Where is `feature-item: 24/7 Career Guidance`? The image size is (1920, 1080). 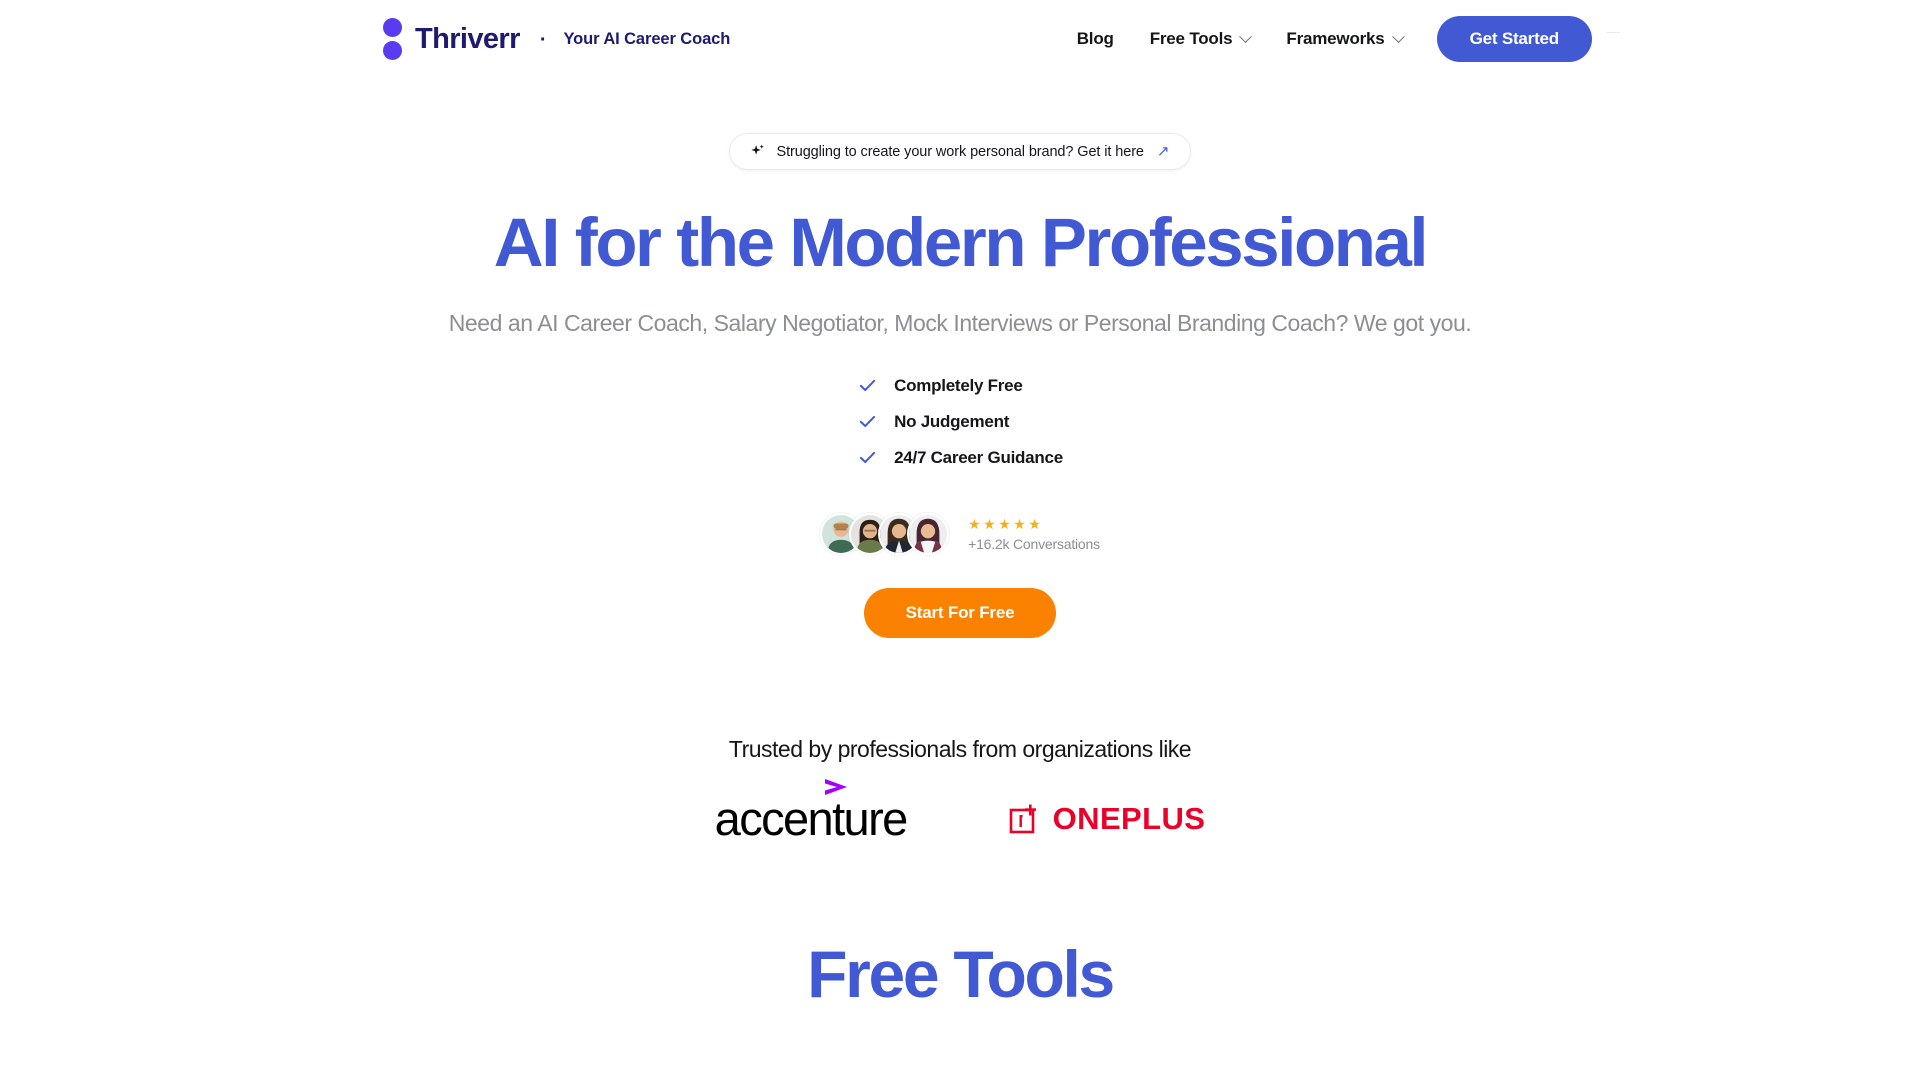 feature-item: 24/7 Career Guidance is located at coordinates (960, 457).